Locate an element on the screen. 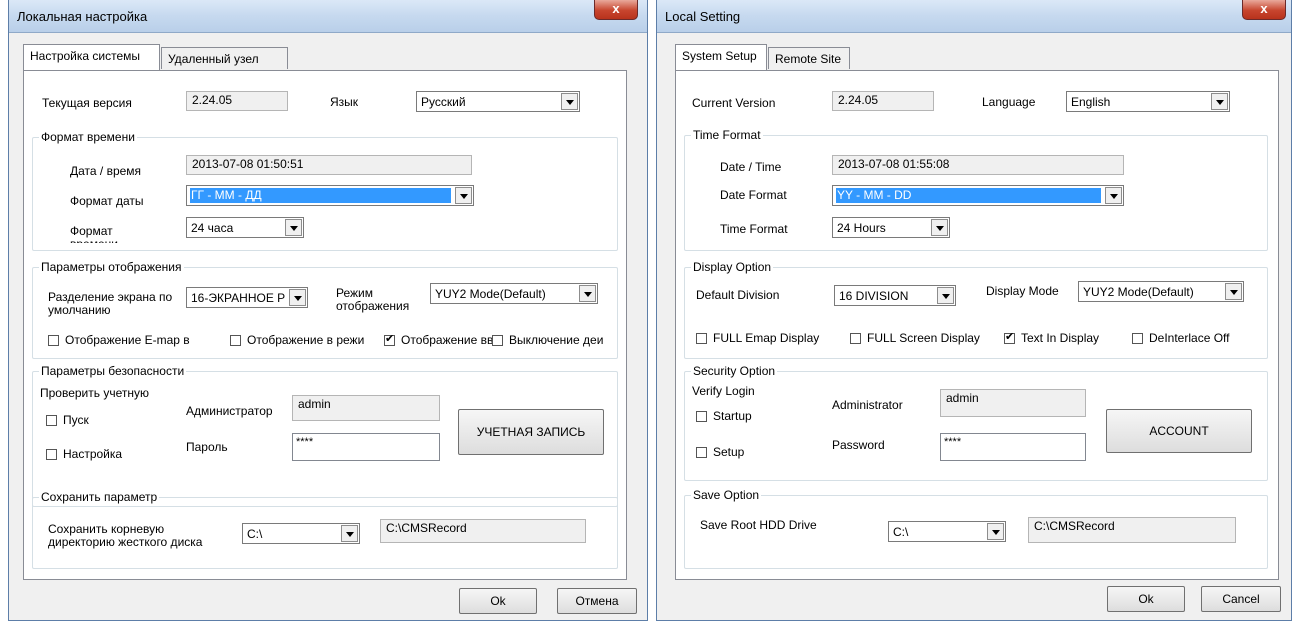  cancel-button: Cancel is located at coordinates (1241, 599).